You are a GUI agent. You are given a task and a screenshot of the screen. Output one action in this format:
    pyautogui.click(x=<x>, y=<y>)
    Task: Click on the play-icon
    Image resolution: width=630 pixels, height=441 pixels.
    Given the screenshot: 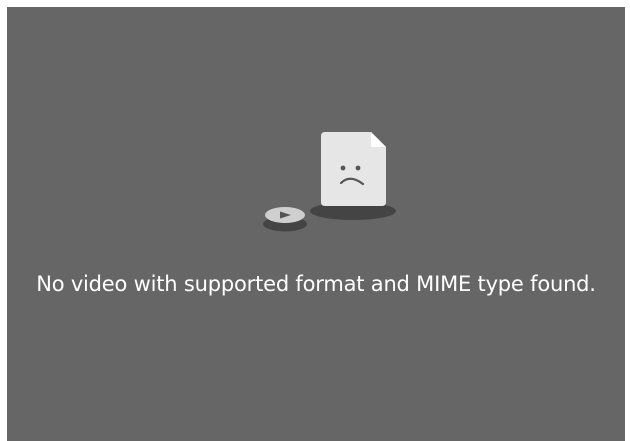 What is the action you would take?
    pyautogui.click(x=285, y=219)
    